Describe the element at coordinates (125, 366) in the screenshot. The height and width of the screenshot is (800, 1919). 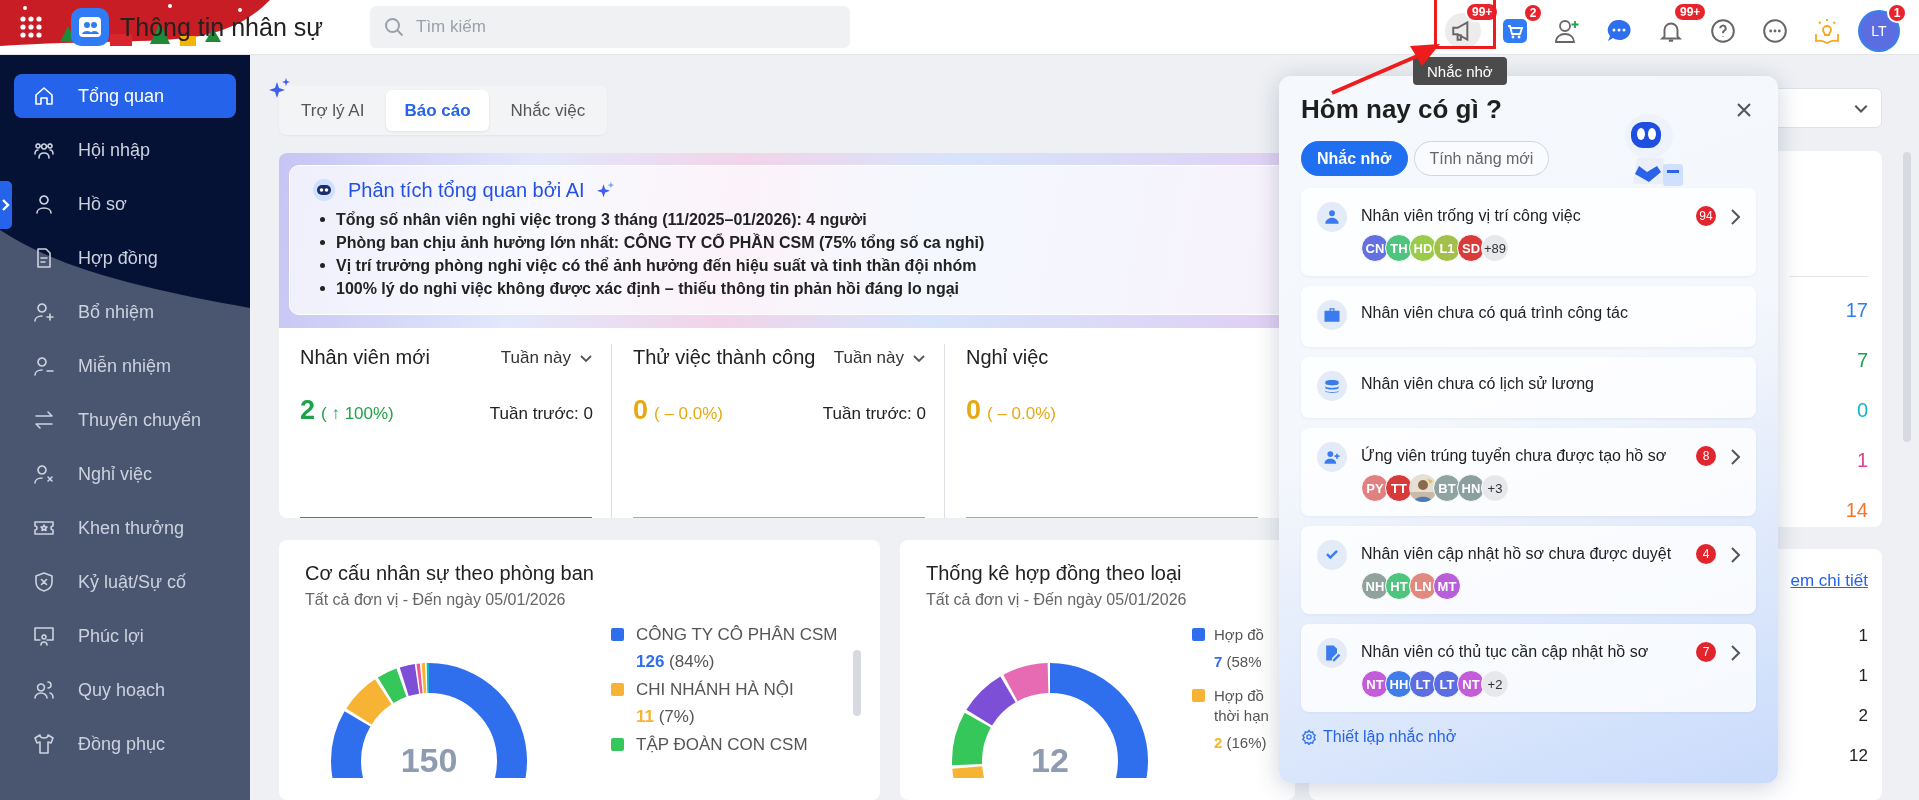
I see `sidebar-item: Miễn nhiệm` at that location.